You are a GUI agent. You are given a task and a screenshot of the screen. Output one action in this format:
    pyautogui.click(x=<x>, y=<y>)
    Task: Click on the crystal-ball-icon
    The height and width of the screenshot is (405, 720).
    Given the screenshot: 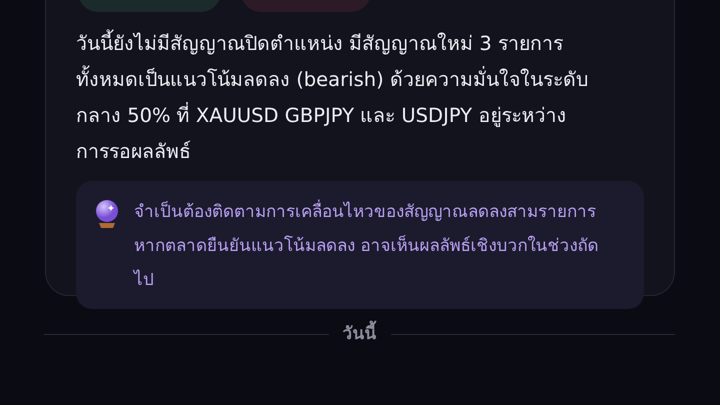 What is the action you would take?
    pyautogui.click(x=107, y=214)
    